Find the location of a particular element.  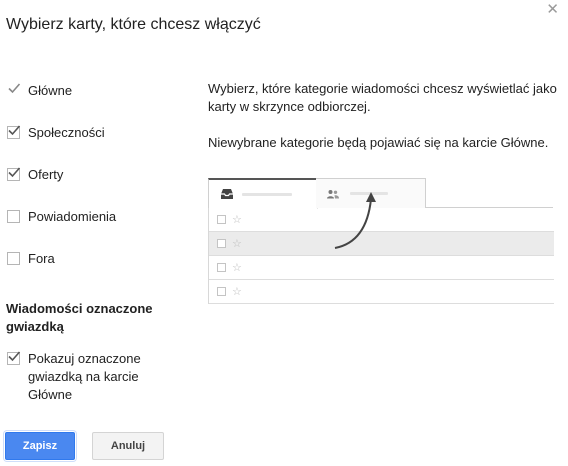

category-updates: Powiadomienia is located at coordinates (61, 216).